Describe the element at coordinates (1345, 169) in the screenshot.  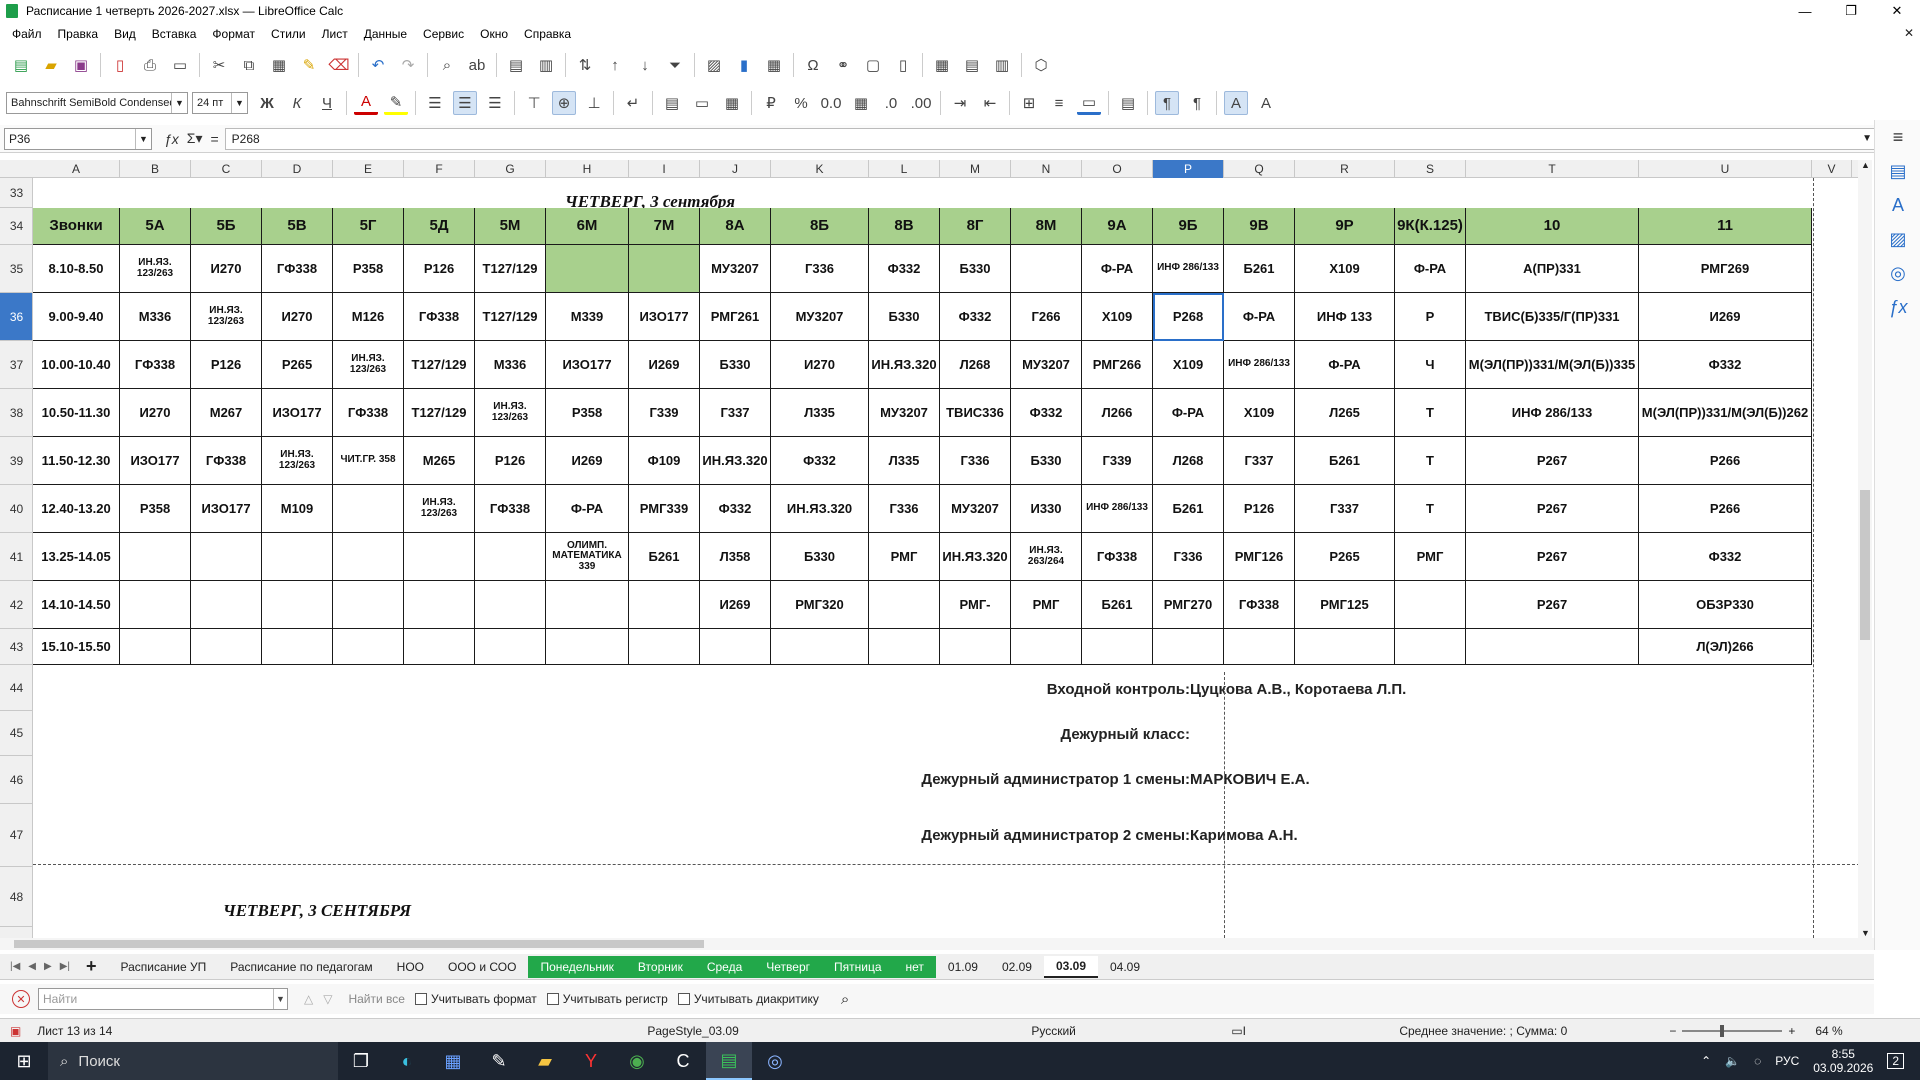
I see `column-header: R` at that location.